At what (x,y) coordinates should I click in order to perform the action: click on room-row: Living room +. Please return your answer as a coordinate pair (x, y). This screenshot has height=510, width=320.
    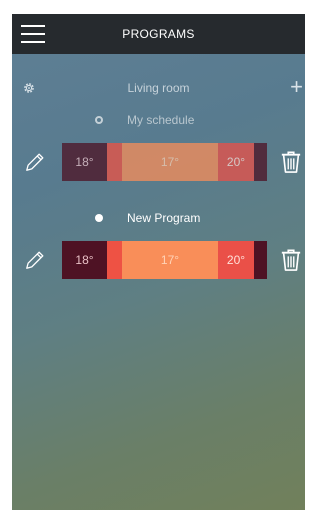
    Looking at the image, I should click on (158, 86).